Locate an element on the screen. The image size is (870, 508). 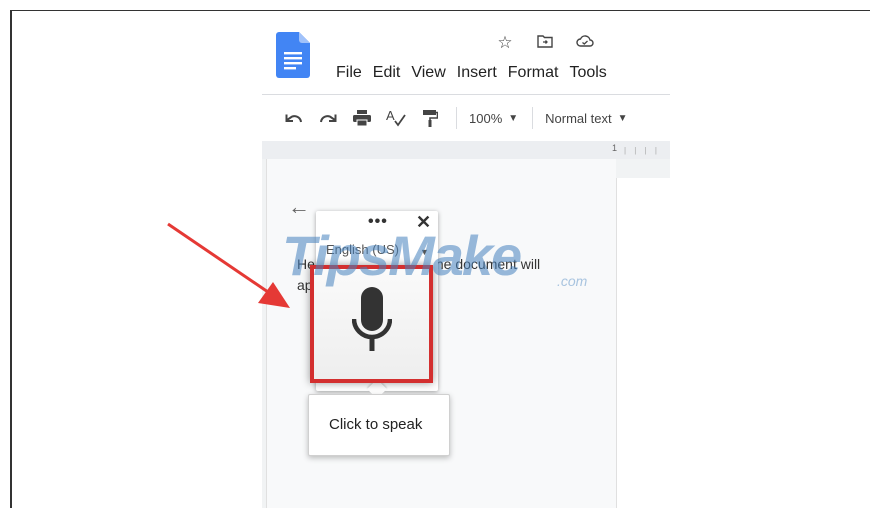
move-to-folder-icon is located at coordinates (545, 43).